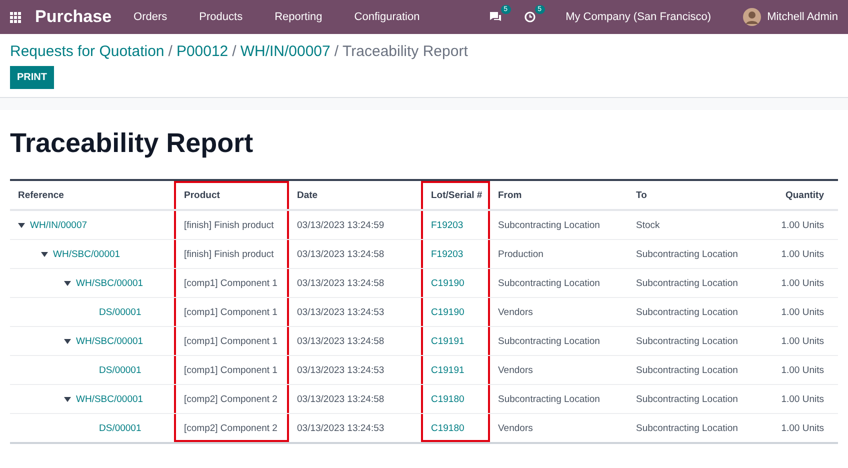 This screenshot has width=848, height=468. Describe the element at coordinates (341, 225) in the screenshot. I see `table-cell-text: 03/13/2023 13:24:59` at that location.